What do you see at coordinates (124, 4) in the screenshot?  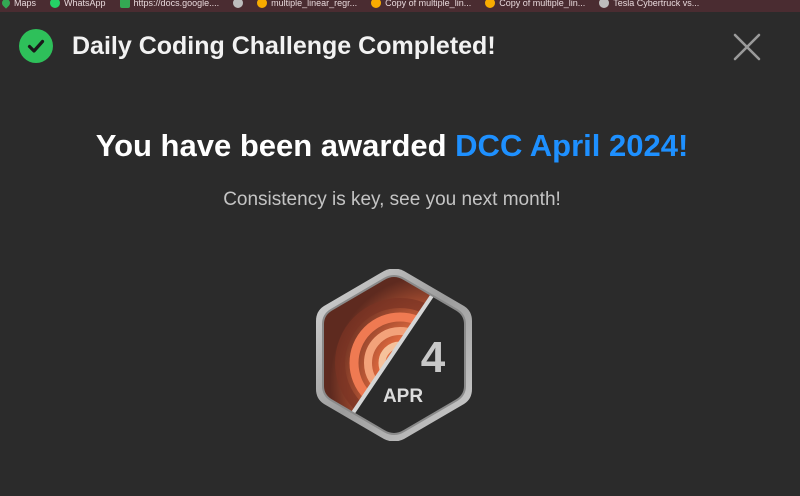 I see `google-docs-icon` at bounding box center [124, 4].